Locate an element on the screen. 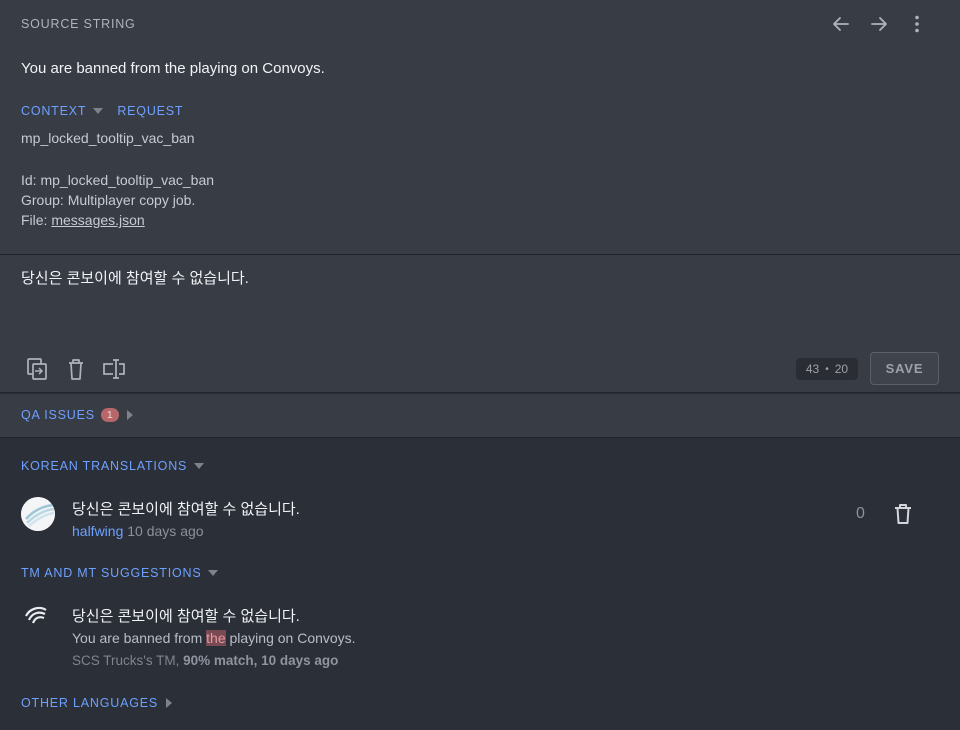  source-string-title: SOURCE STRING is located at coordinates (78, 24).